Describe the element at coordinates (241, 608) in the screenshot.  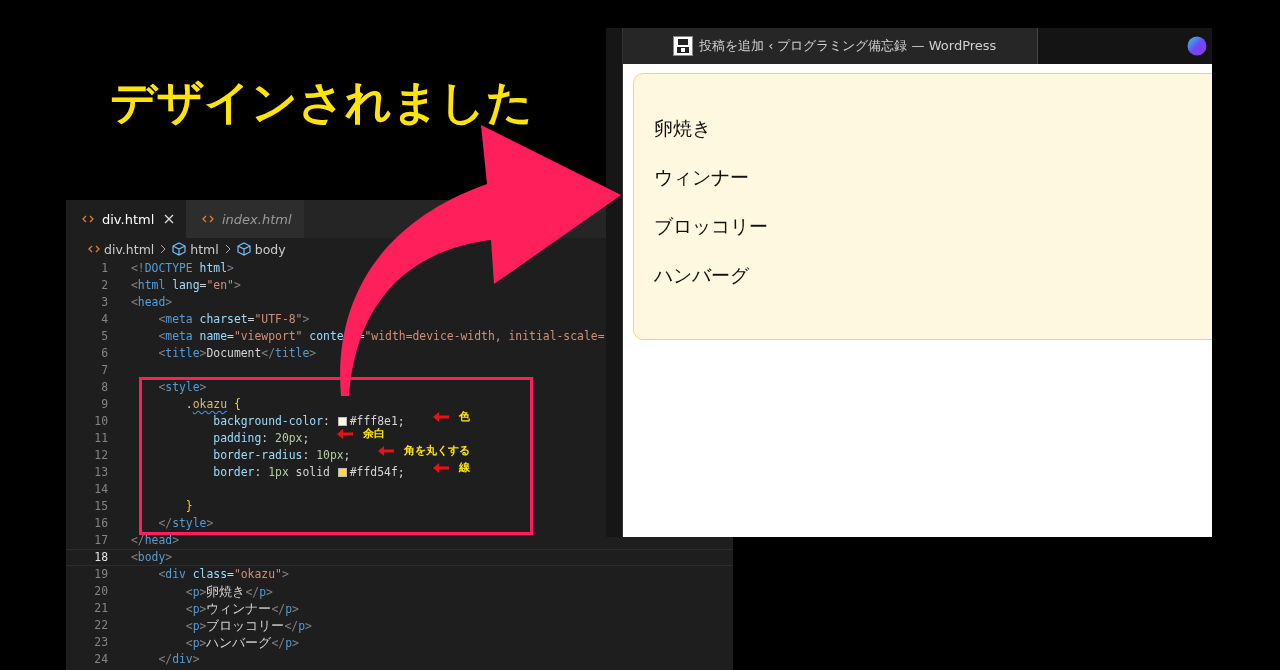
I see `code-text: <p>ウィンナー</p>` at that location.